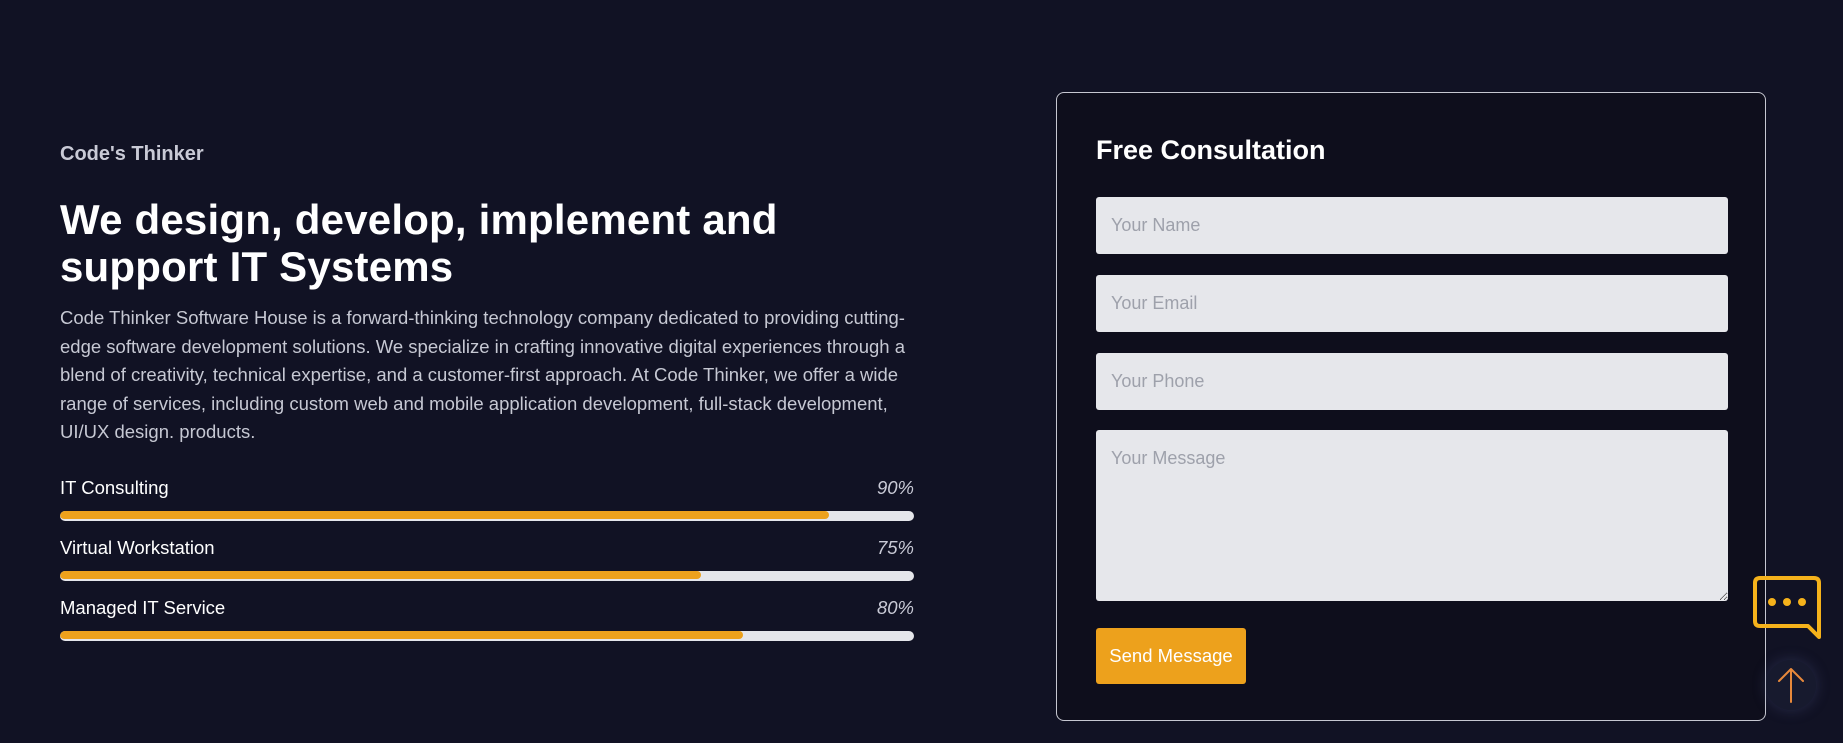 The width and height of the screenshot is (1843, 743). I want to click on email-field, so click(1412, 303).